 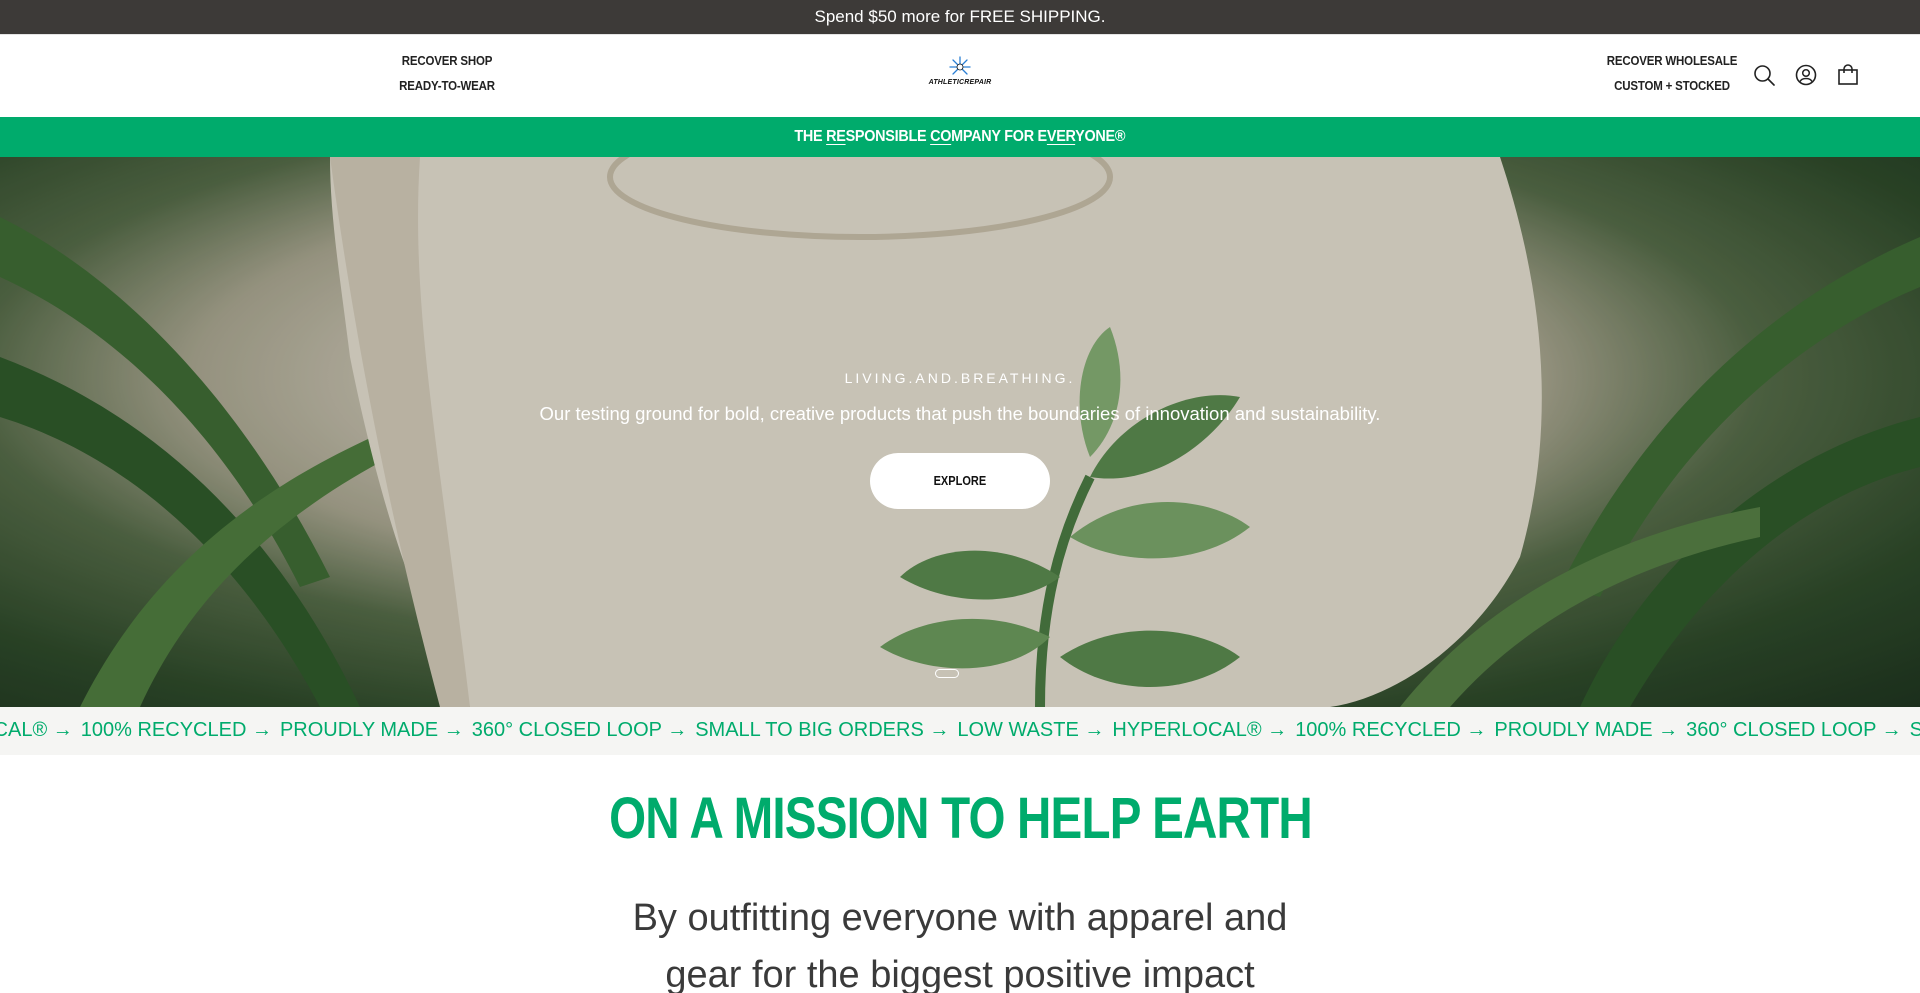 What do you see at coordinates (822, 730) in the screenshot?
I see `marquee-item: SMALL TO BIG ORDERS →` at bounding box center [822, 730].